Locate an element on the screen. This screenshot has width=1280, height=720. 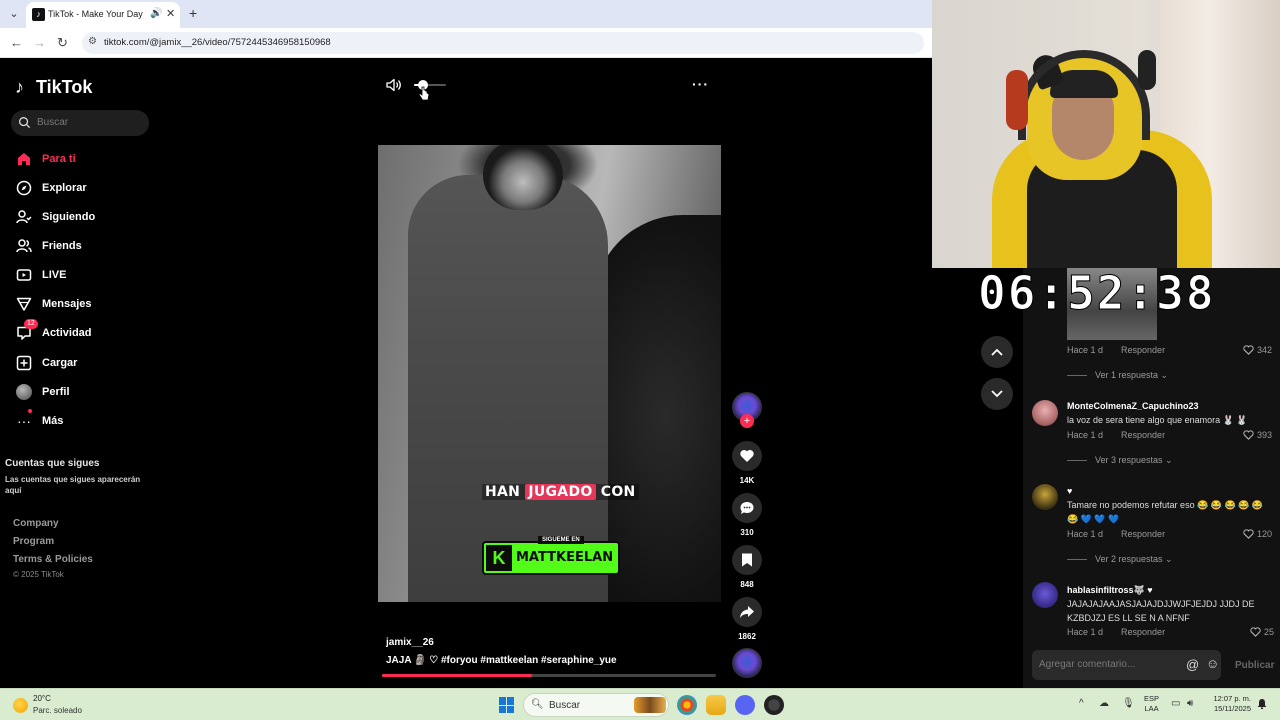
emoji-icon: ☺ is located at coordinates (1212, 663).